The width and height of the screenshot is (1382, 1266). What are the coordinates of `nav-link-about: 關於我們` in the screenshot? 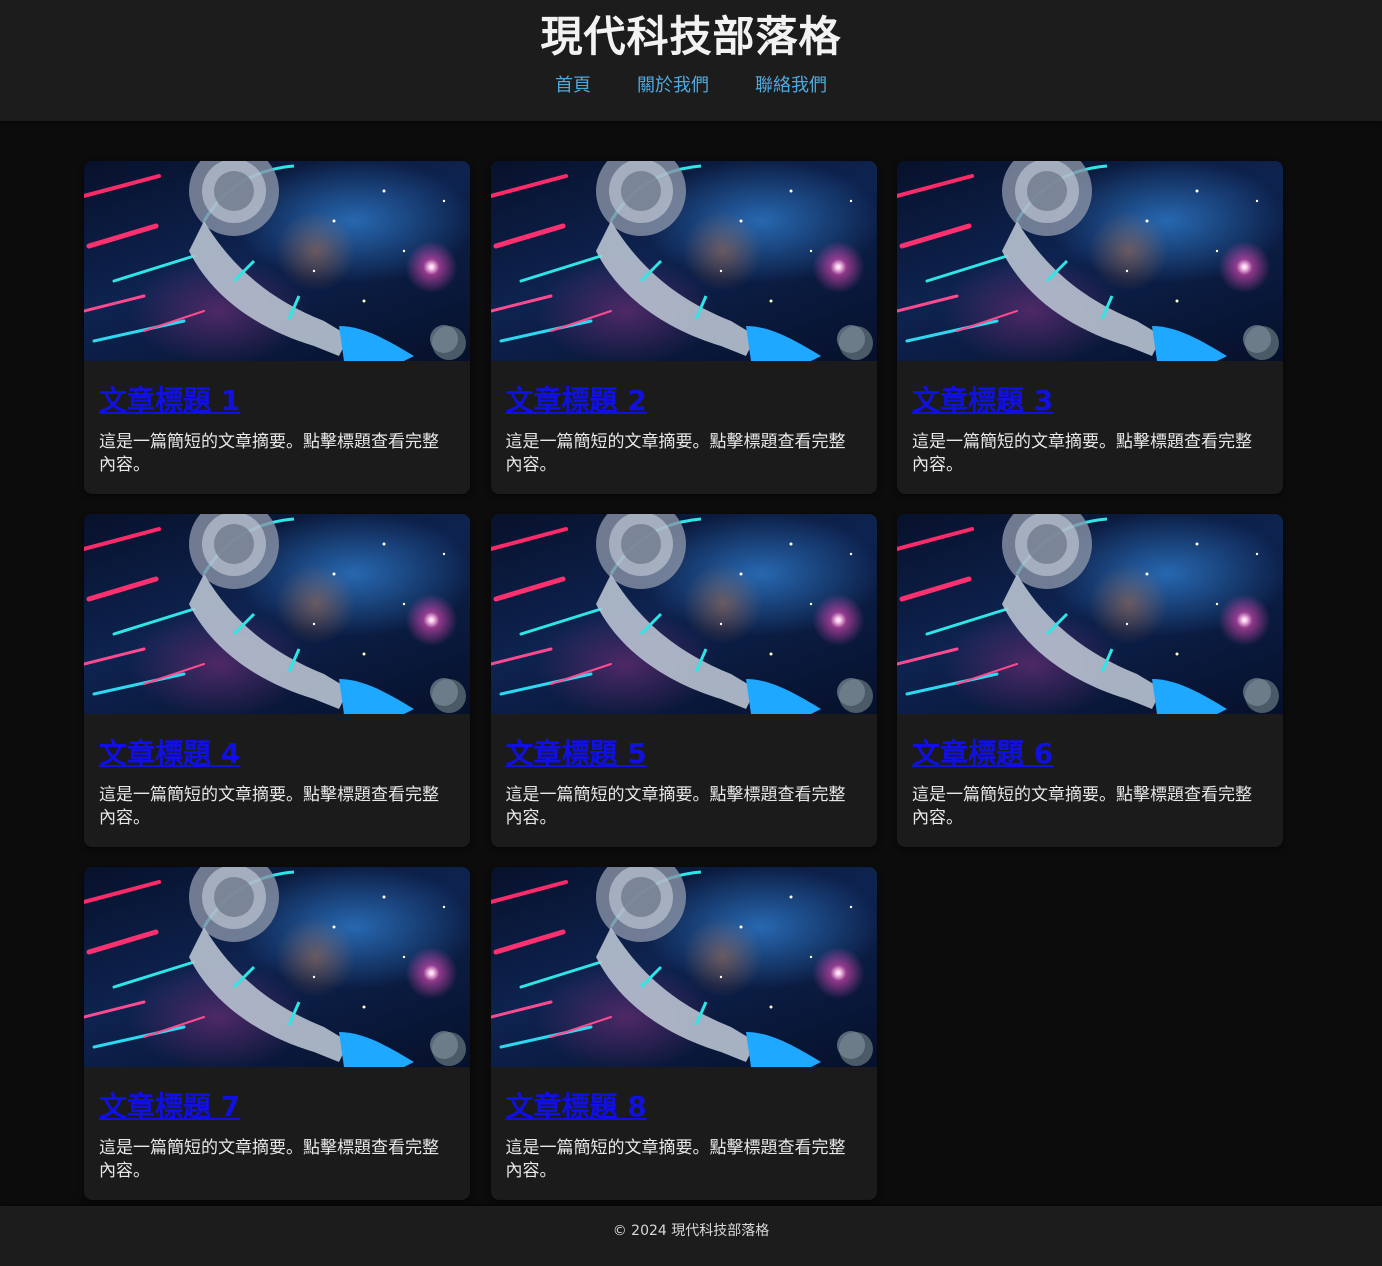 It's located at (673, 86).